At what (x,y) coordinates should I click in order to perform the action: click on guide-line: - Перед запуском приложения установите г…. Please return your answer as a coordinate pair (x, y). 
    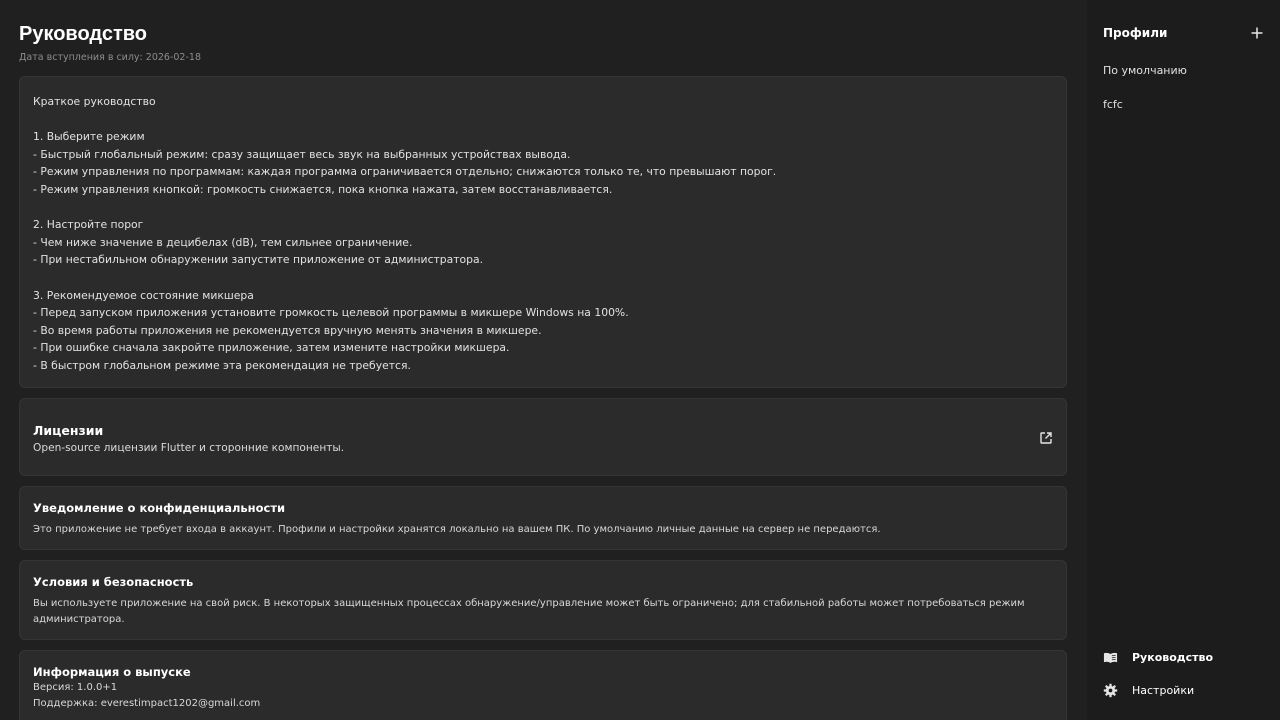
    Looking at the image, I should click on (331, 313).